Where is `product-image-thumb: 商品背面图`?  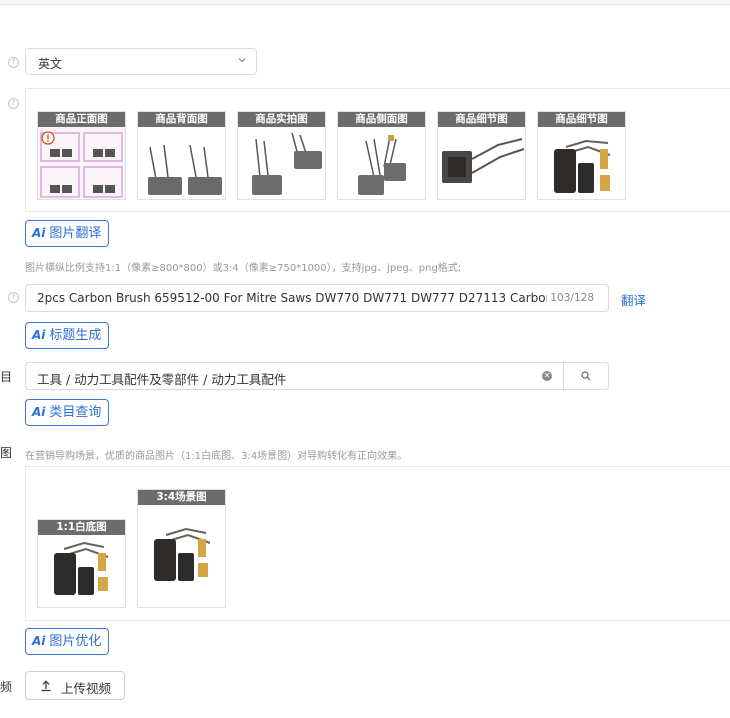
product-image-thumb: 商品背面图 is located at coordinates (181, 155).